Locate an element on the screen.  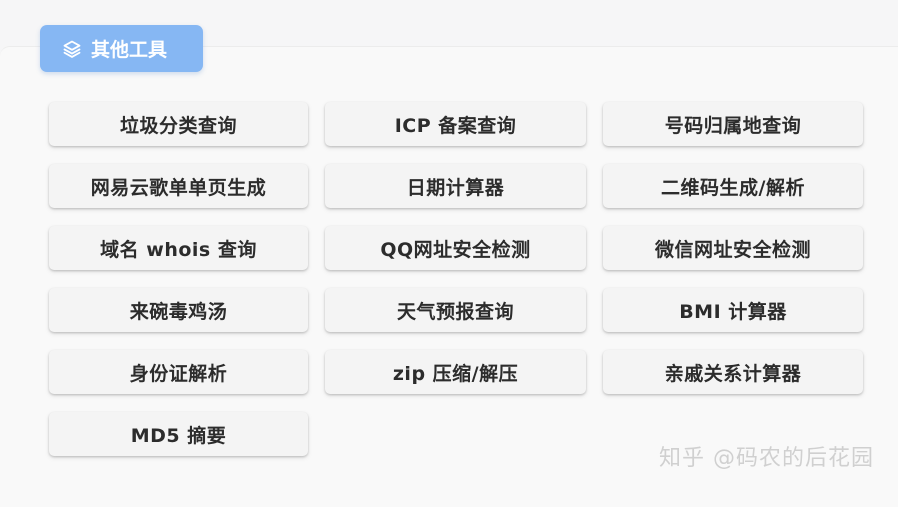
tool-button-relative-calculator: 亲戚关系计算器 is located at coordinates (733, 372).